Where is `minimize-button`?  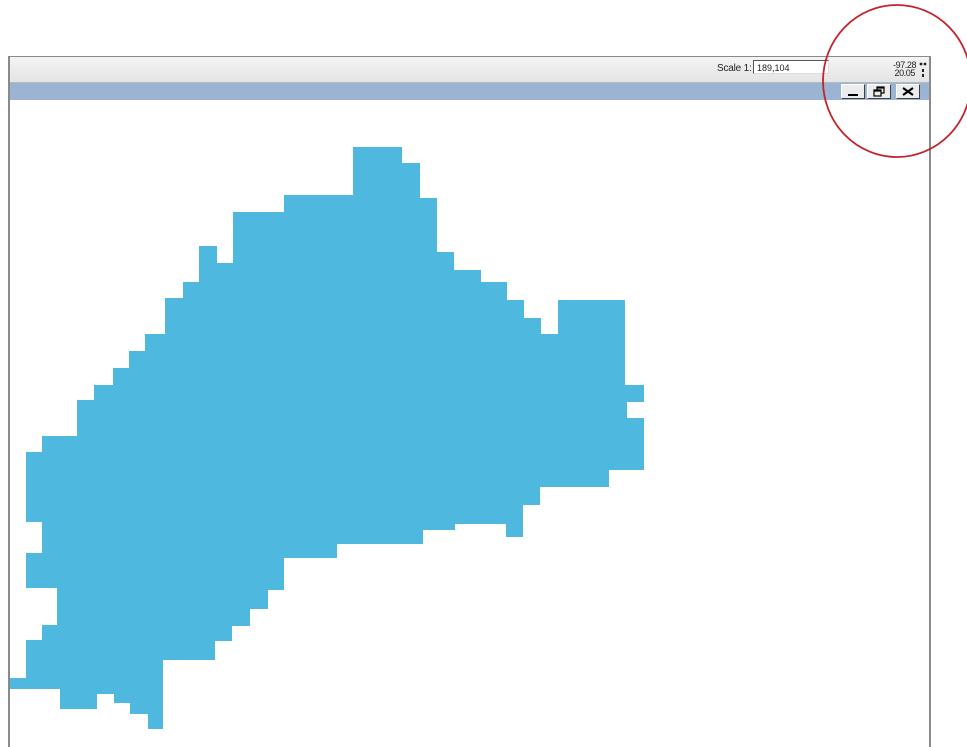 minimize-button is located at coordinates (853, 91).